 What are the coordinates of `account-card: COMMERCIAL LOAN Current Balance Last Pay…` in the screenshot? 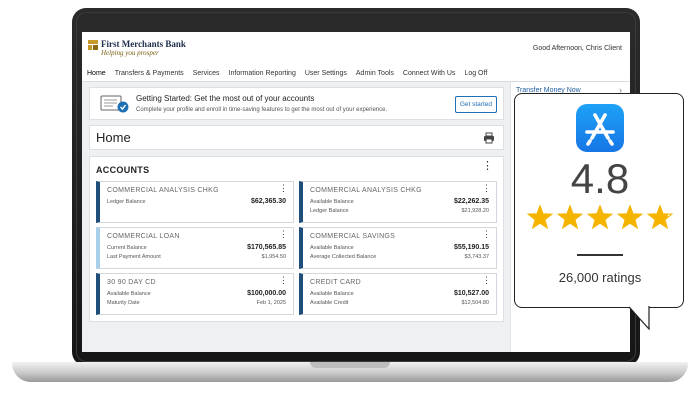 It's located at (195, 248).